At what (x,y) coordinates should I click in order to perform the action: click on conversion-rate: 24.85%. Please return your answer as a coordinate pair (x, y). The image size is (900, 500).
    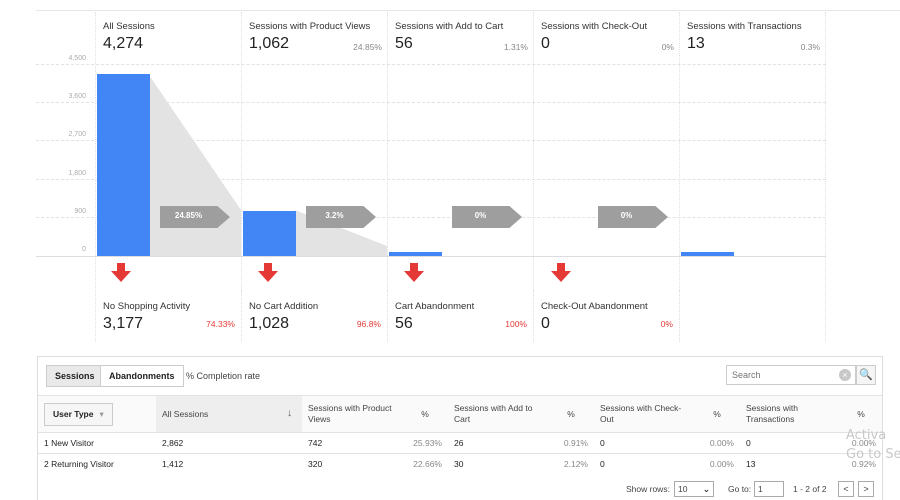
    Looking at the image, I should click on (188, 215).